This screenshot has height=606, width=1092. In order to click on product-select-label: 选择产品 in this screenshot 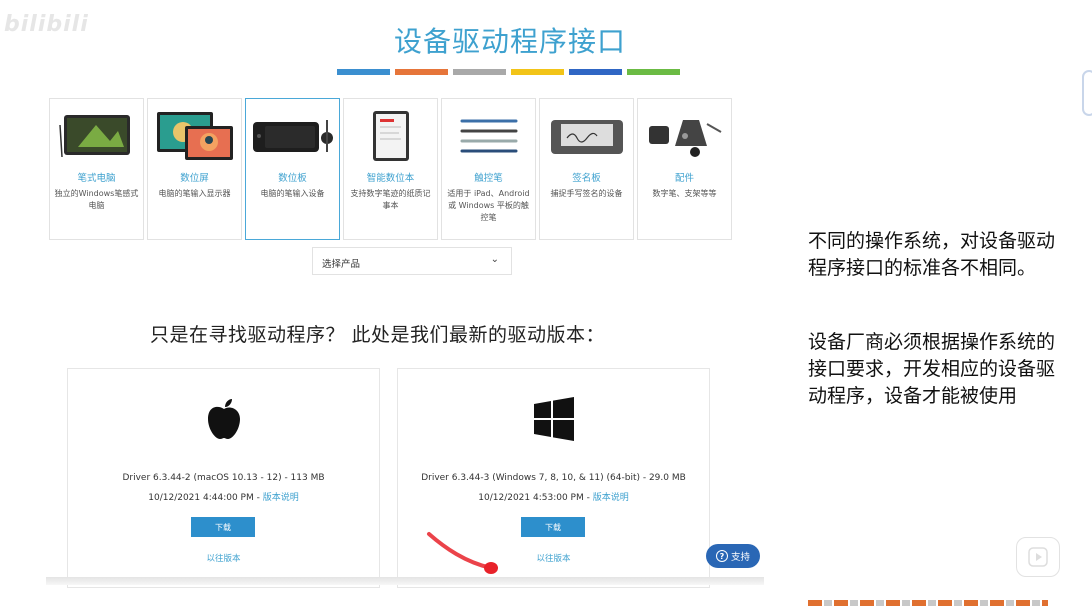, I will do `click(341, 264)`.